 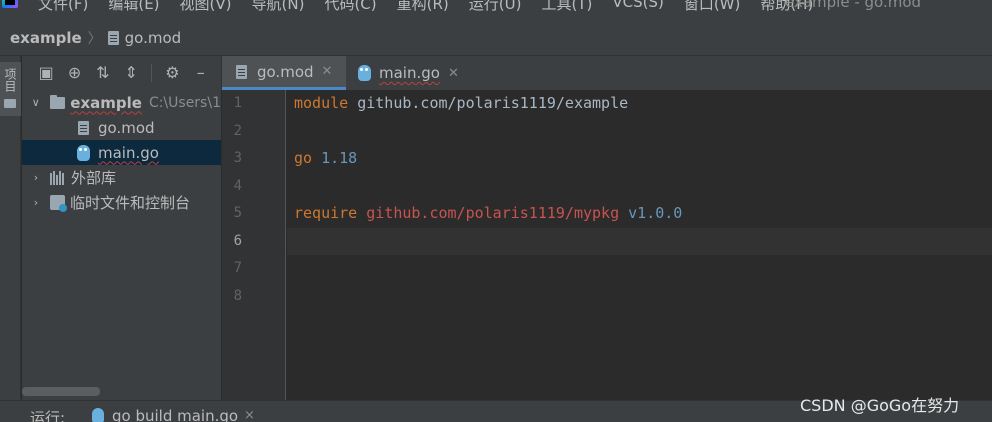 What do you see at coordinates (10, 4) in the screenshot?
I see `goland-logo-icon` at bounding box center [10, 4].